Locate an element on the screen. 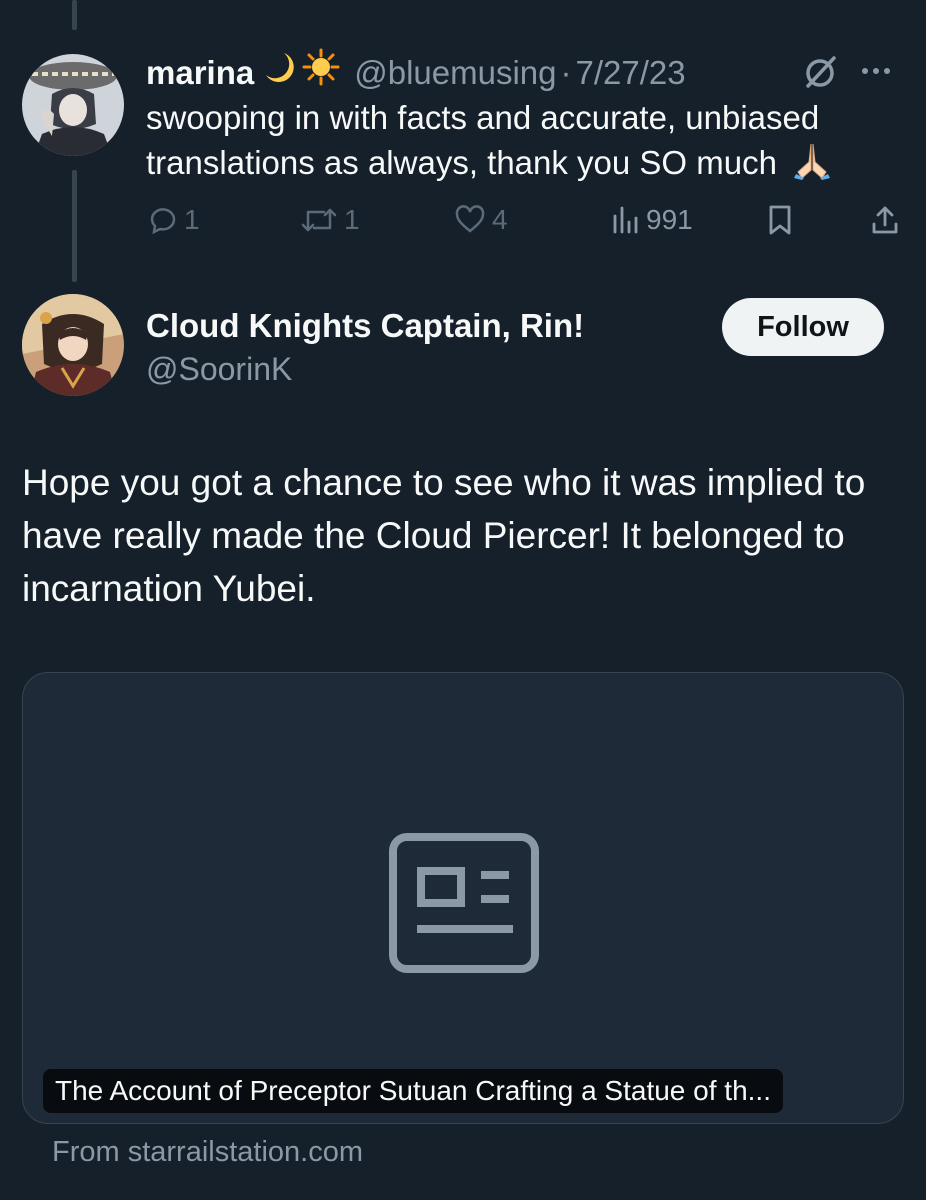 The width and height of the screenshot is (926, 1200). like-action: 4 is located at coordinates (481, 220).